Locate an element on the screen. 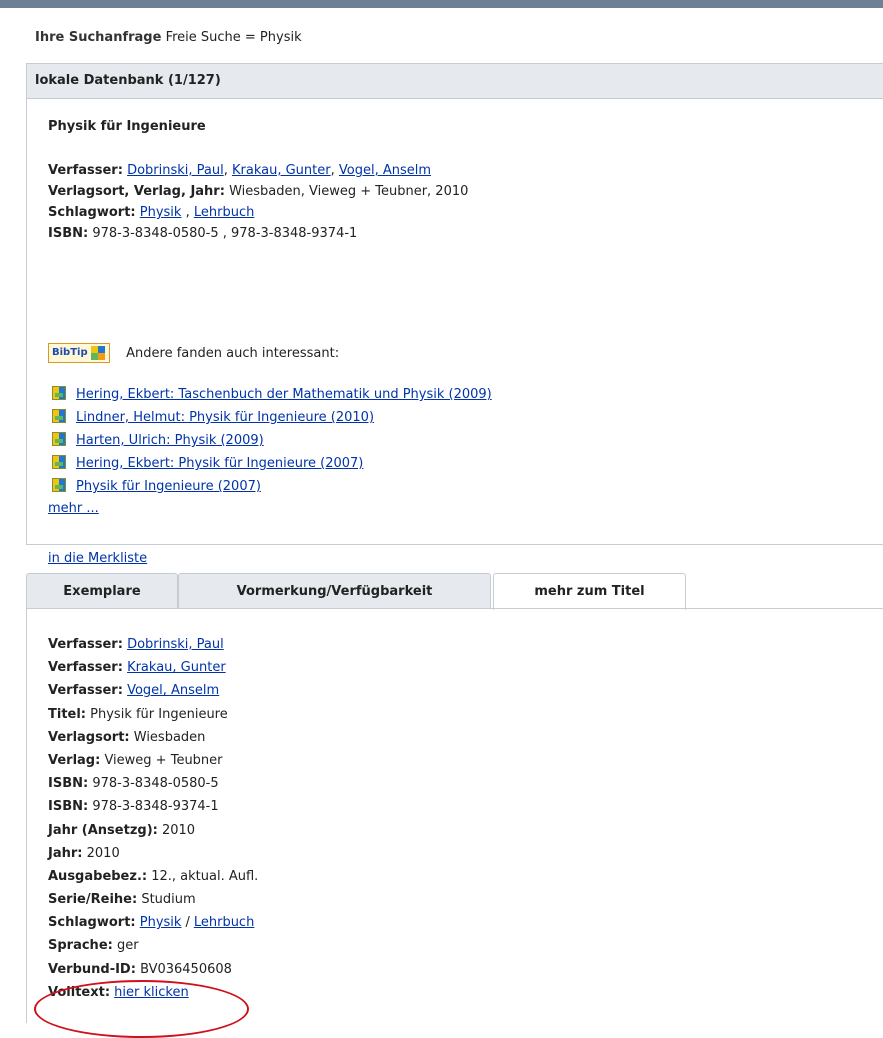 The height and width of the screenshot is (1038, 883). detail-row: Schlagwort: Physik / Lehrbuch is located at coordinates (151, 923).